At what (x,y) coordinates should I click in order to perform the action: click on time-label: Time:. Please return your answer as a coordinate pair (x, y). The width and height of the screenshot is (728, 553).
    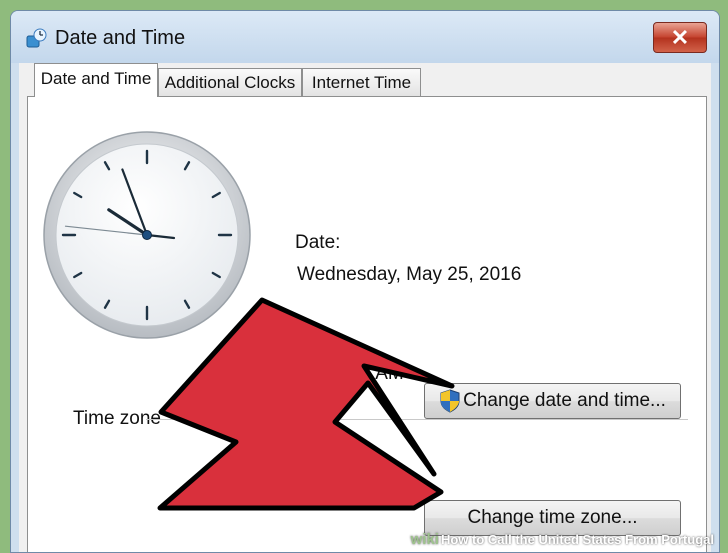
    Looking at the image, I should click on (318, 340).